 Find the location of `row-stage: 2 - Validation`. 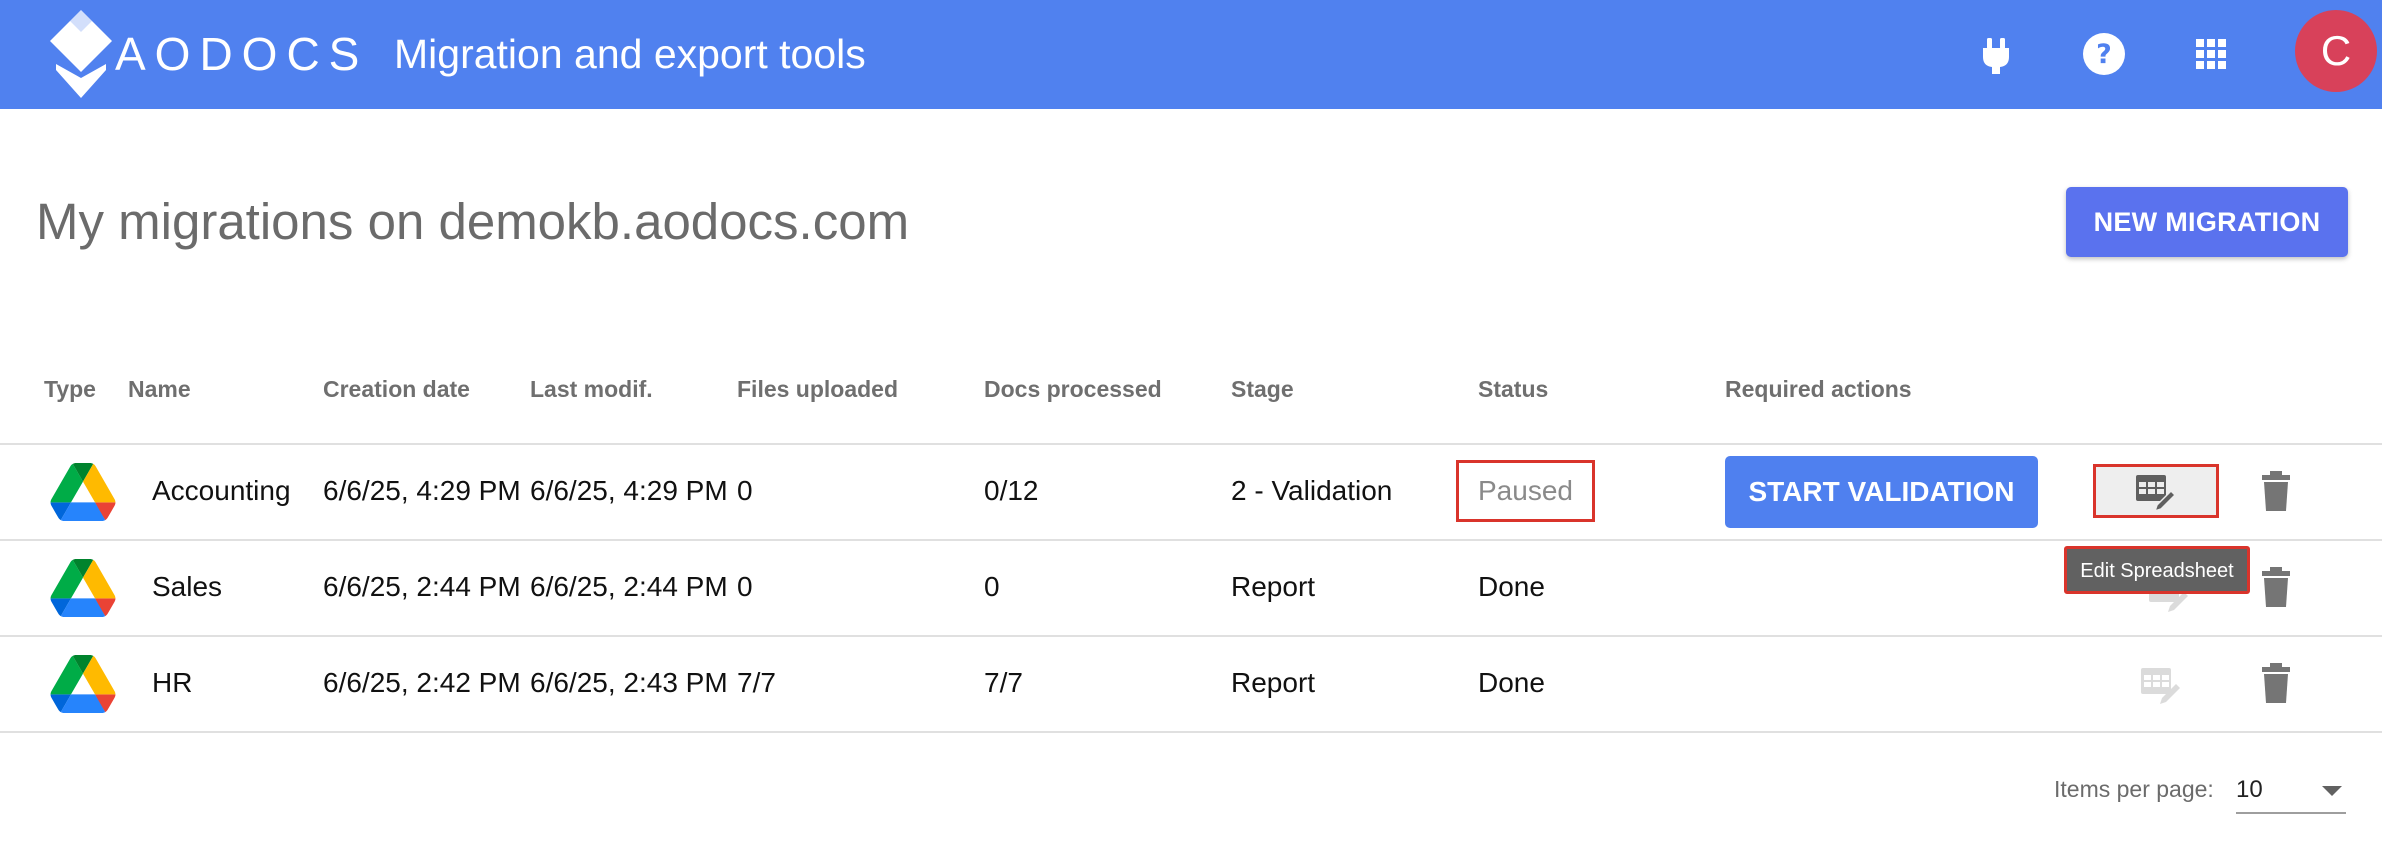

row-stage: 2 - Validation is located at coordinates (1312, 490).